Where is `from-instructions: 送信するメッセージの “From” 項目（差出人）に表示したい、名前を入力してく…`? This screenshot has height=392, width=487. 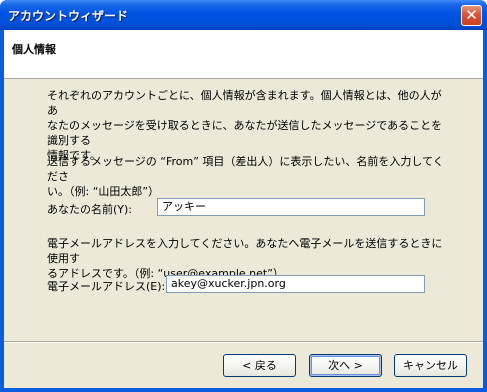
from-instructions: 送信するメッセージの “From” 項目（差出人）に表示したい、名前を入力してく… is located at coordinates (247, 176).